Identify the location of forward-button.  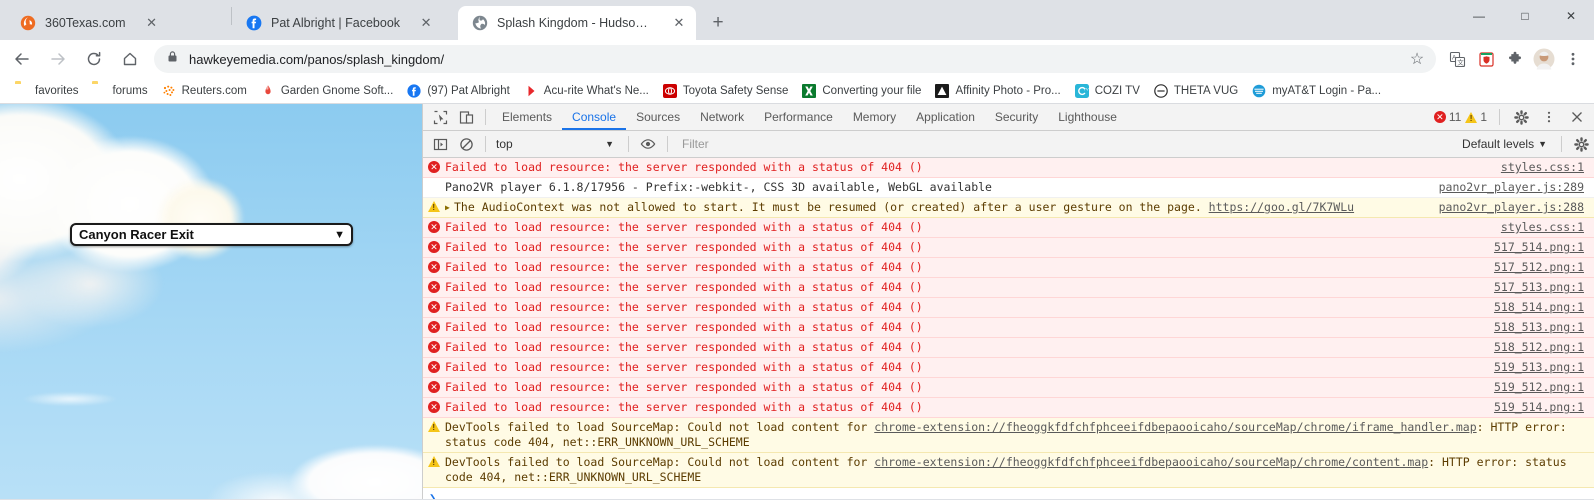
(58, 59).